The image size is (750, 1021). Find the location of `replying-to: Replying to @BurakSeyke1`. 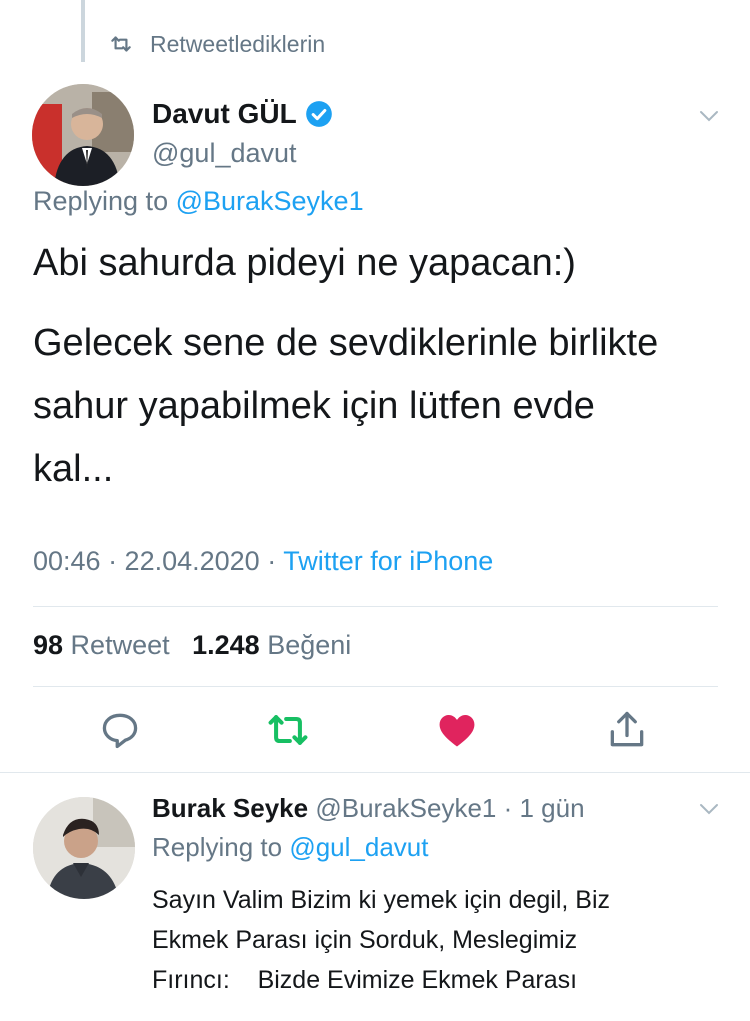

replying-to: Replying to @BurakSeyke1 is located at coordinates (198, 201).